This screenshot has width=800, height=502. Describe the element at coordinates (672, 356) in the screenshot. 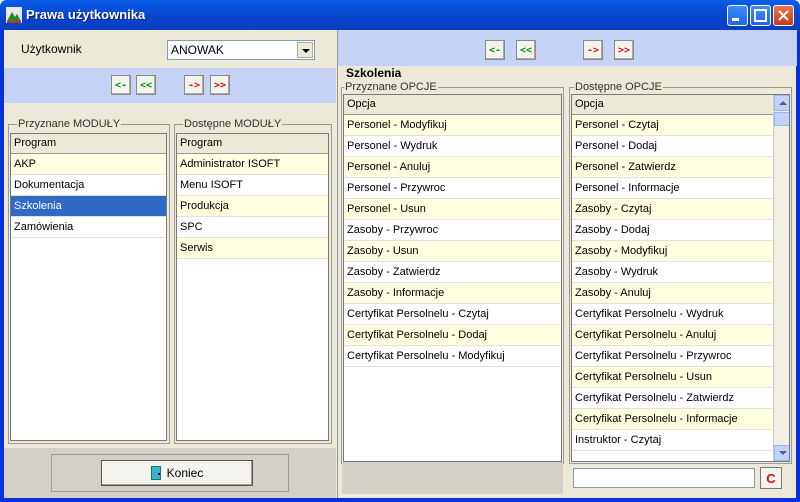

I see `option-row: Certyfikat Persolnelu - Przywroc` at that location.